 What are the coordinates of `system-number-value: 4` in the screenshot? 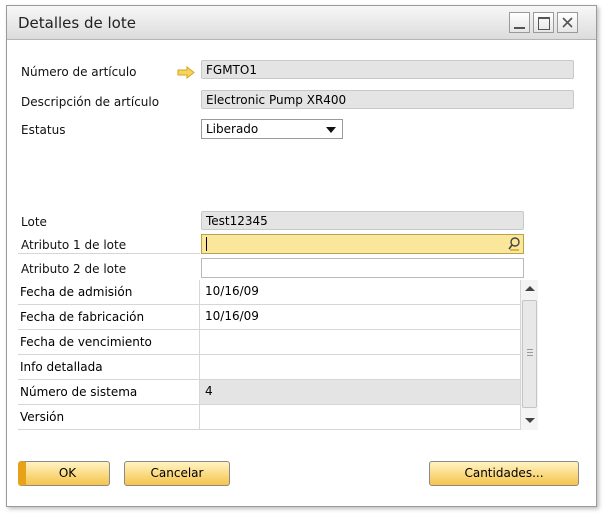 It's located at (359, 392).